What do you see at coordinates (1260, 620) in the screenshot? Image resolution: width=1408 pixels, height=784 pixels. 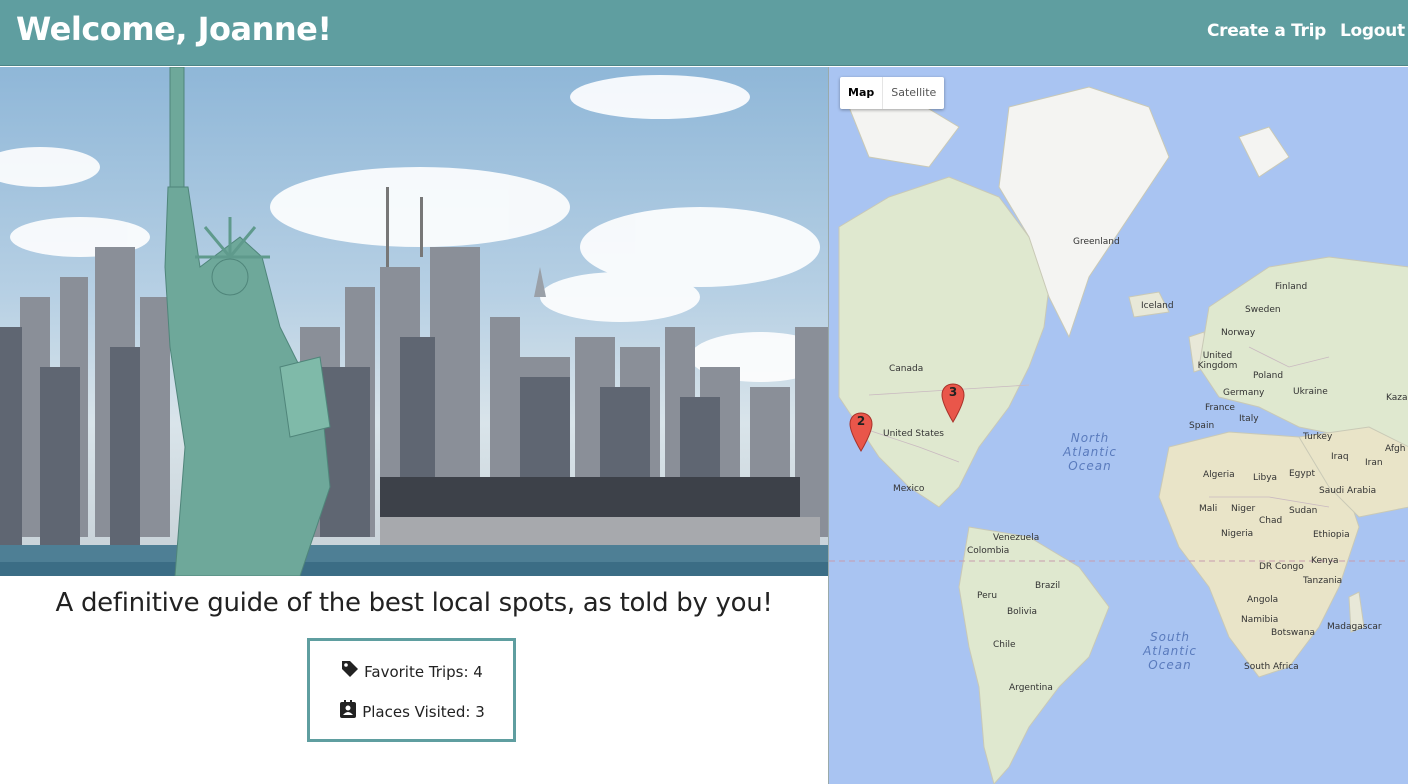 I see `label-namibia: Namibia` at bounding box center [1260, 620].